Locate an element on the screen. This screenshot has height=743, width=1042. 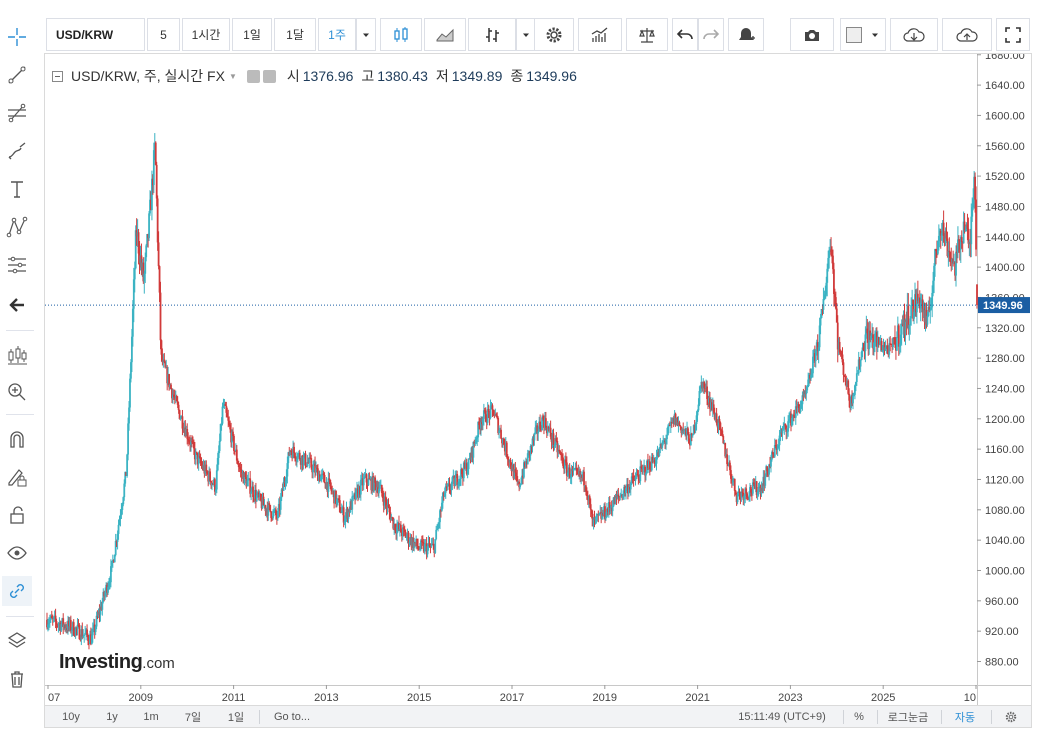
high-value: 1380.43 is located at coordinates (402, 76).